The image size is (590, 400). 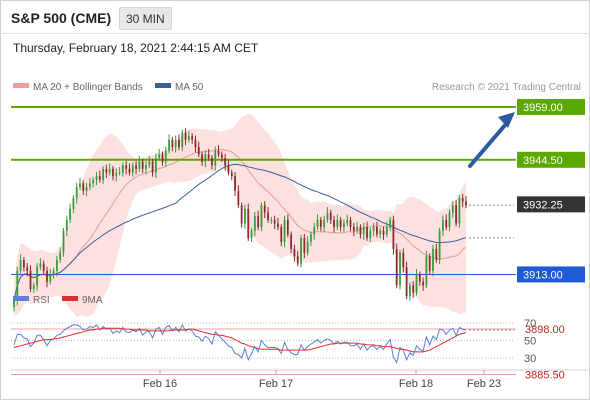 I want to click on rsi-legend-swatch, so click(x=21, y=298).